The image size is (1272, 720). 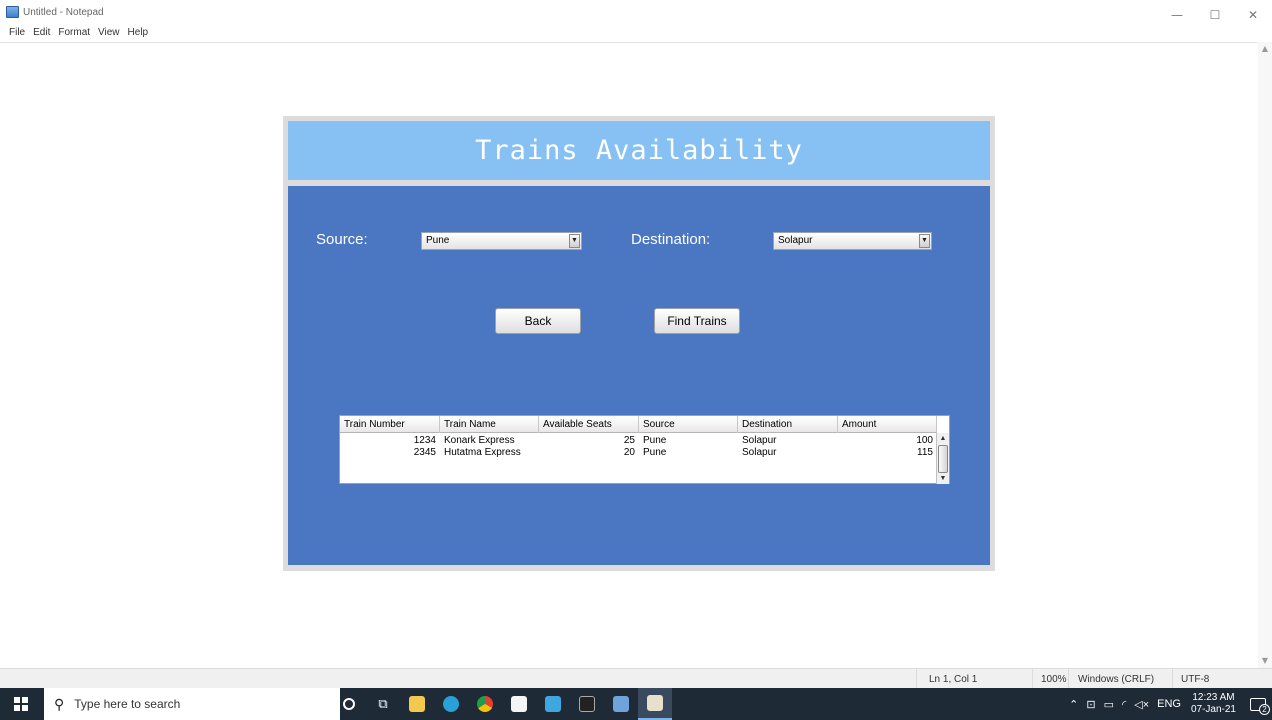 I want to click on menu-format: Format, so click(x=74, y=35).